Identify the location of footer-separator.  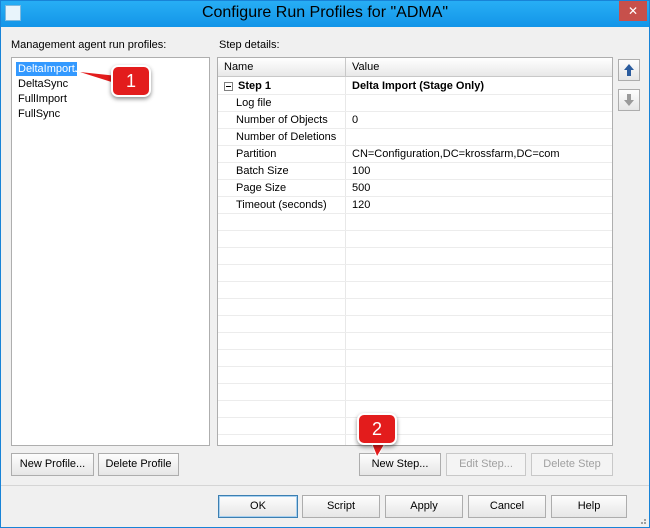
(325, 485).